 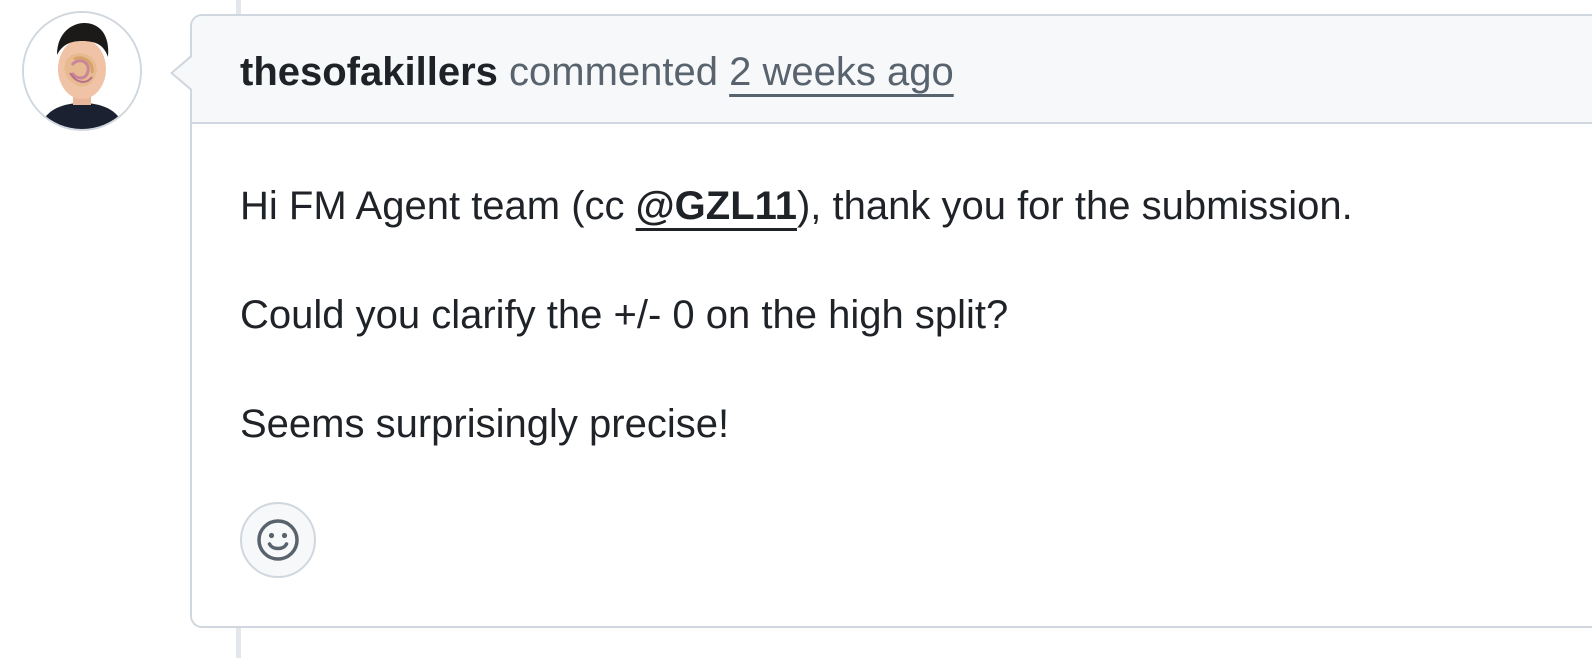 I want to click on author-link: thesofakillers, so click(x=369, y=72).